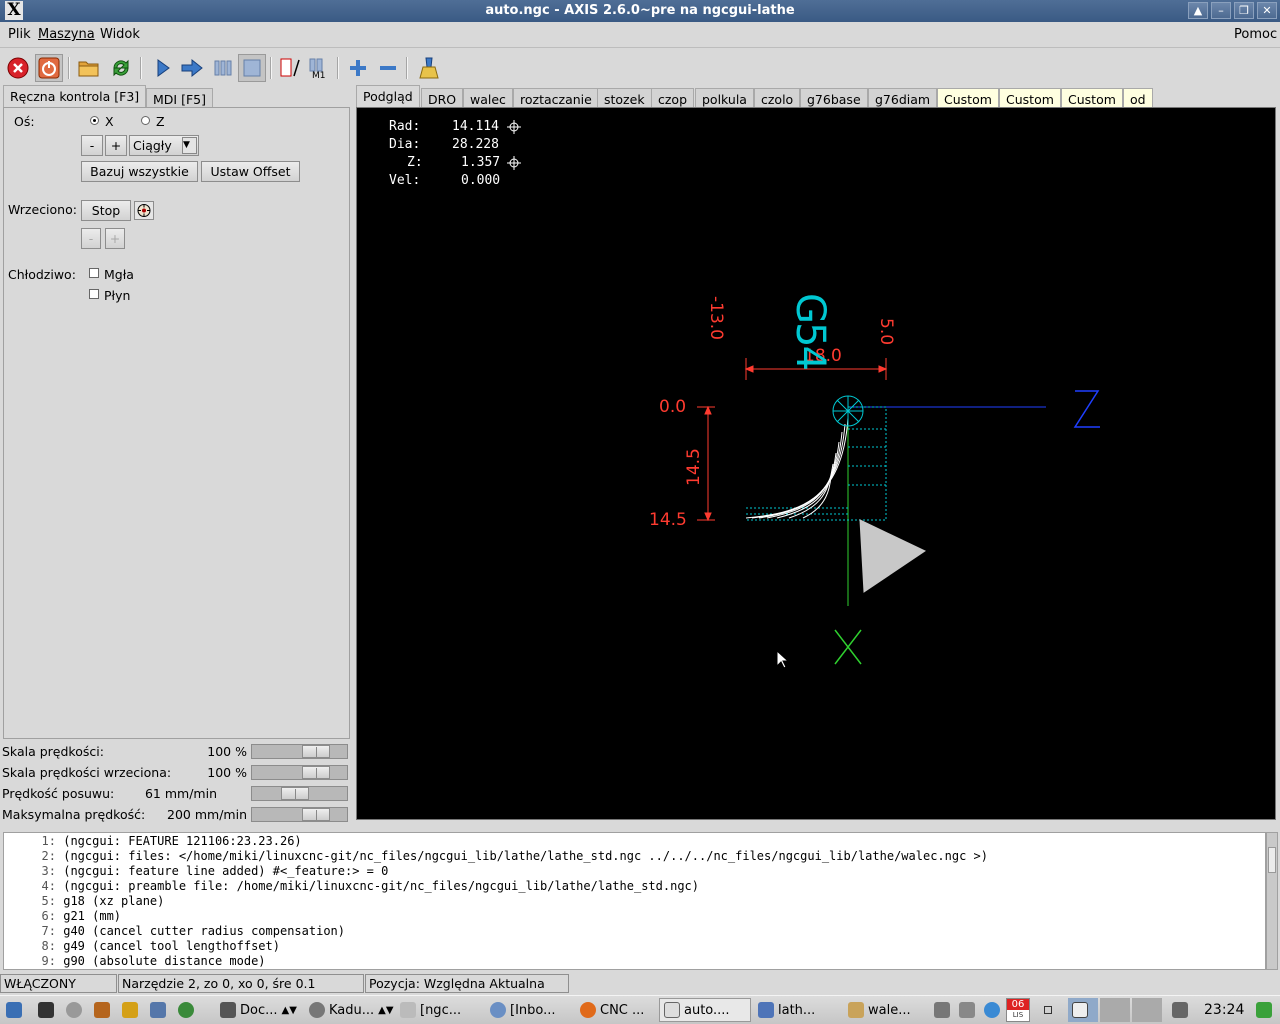 The height and width of the screenshot is (1024, 1280). I want to click on block-delete-button, so click(290, 68).